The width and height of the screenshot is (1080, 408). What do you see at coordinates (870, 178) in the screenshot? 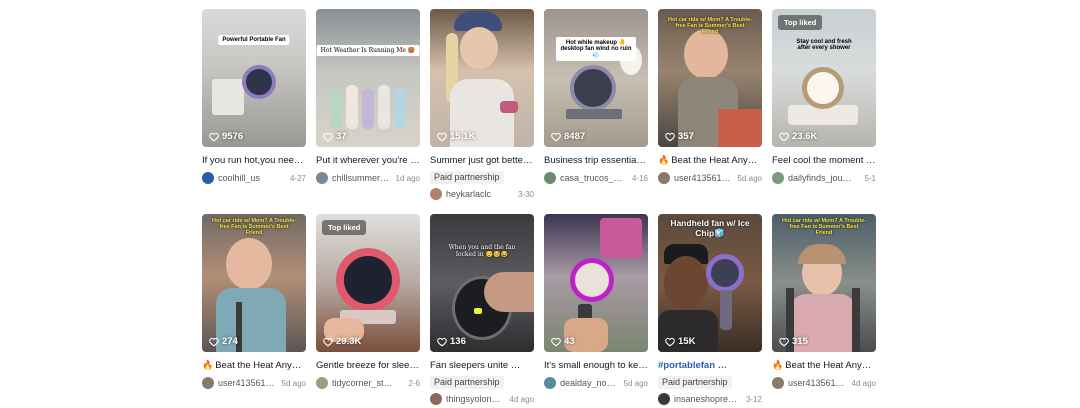
I see `post-date: 5-1` at bounding box center [870, 178].